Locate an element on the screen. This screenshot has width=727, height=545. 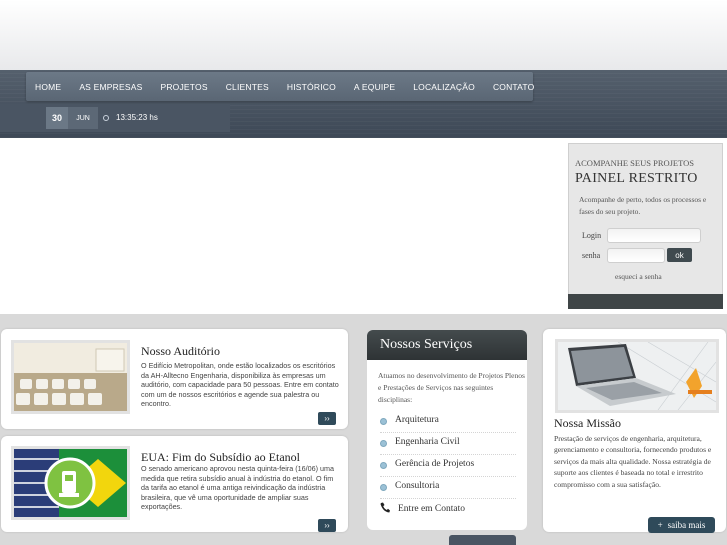
login-ok-button: ok is located at coordinates (679, 255).